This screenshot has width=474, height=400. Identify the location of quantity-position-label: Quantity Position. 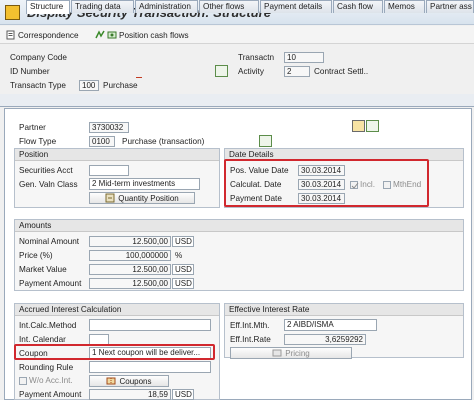
(148, 198).